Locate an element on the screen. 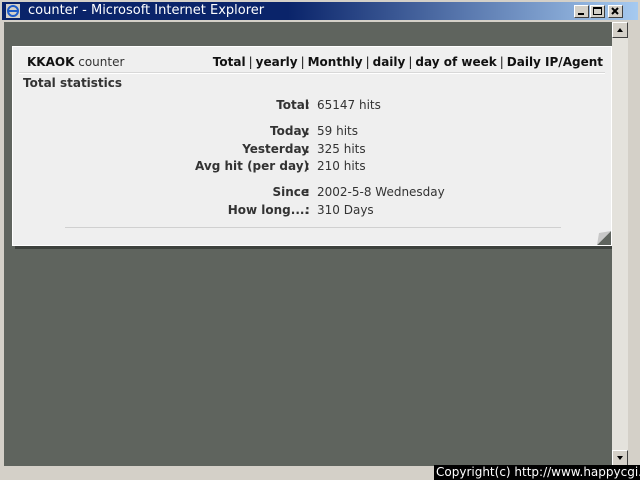 This screenshot has width=640, height=480. stat-label: Avg hit (per day) is located at coordinates (252, 166).